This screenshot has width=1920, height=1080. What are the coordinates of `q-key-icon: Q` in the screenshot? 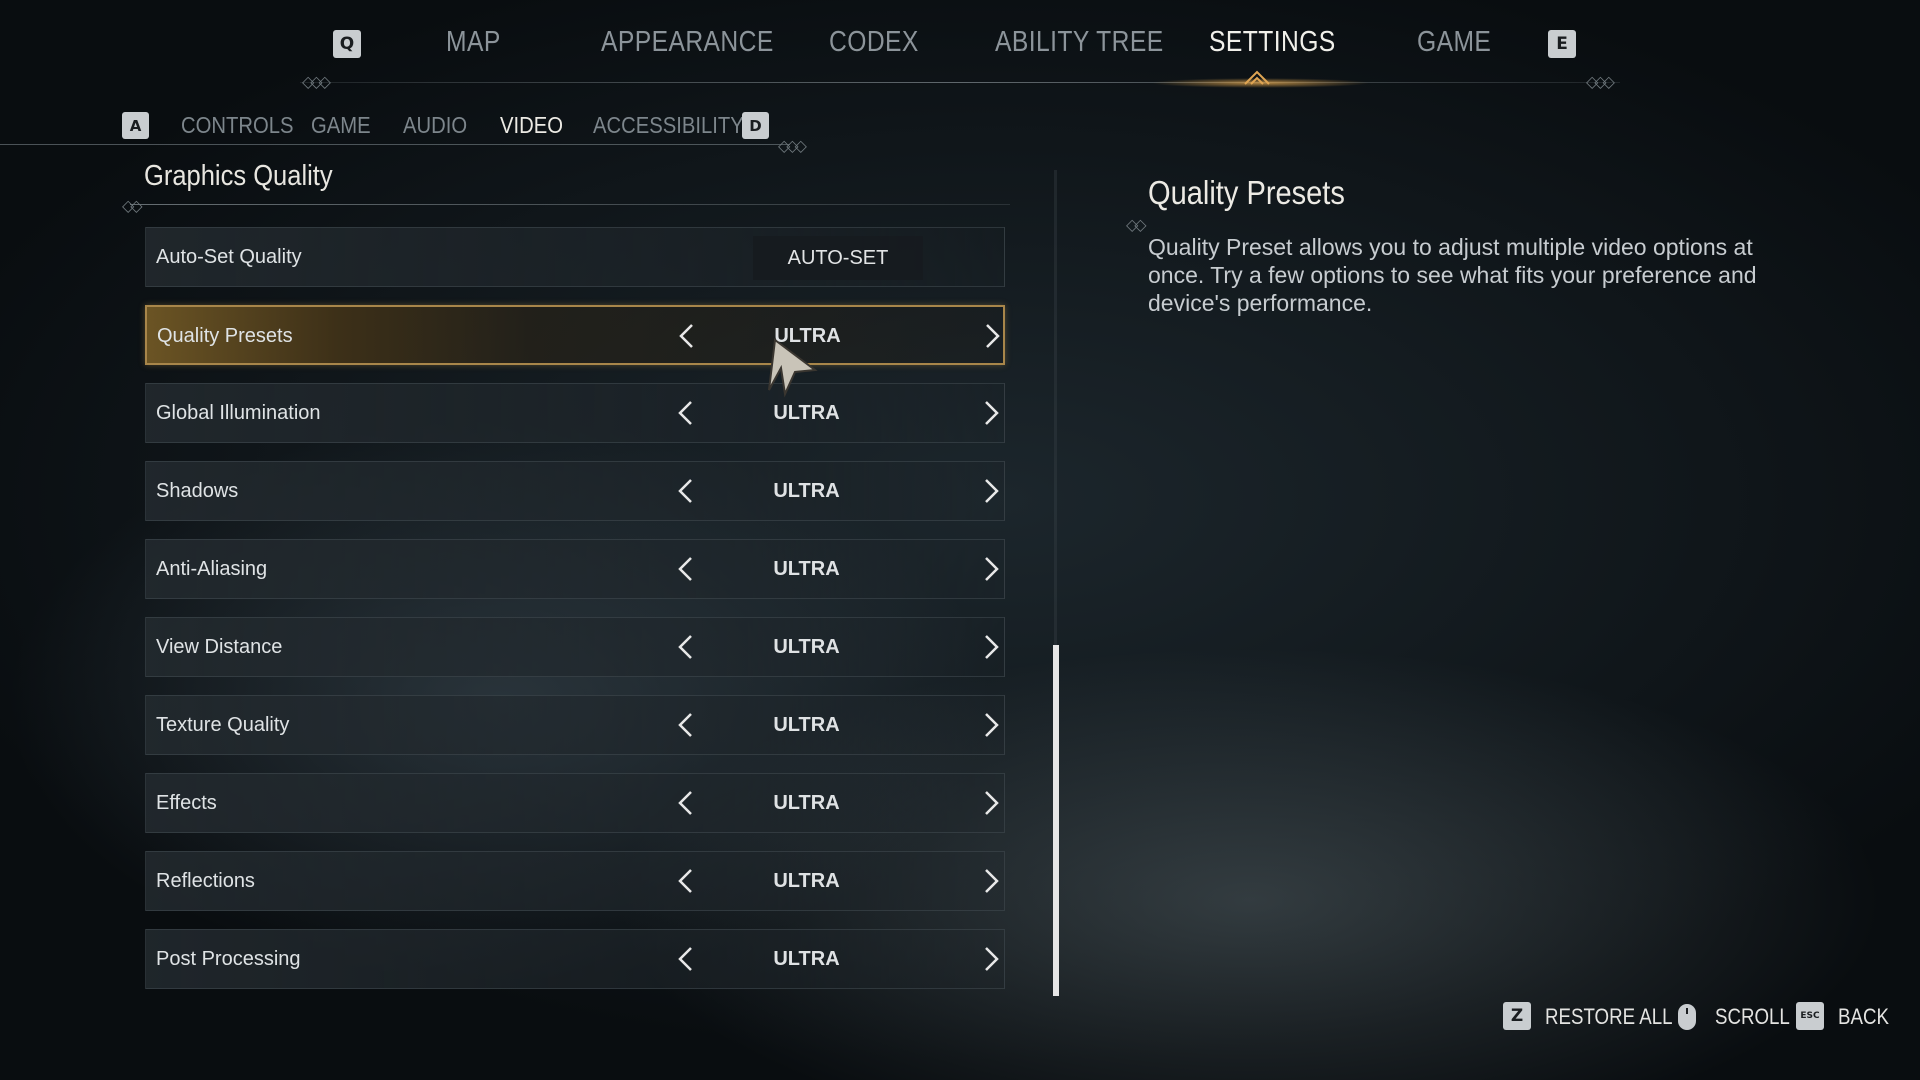 It's located at (347, 44).